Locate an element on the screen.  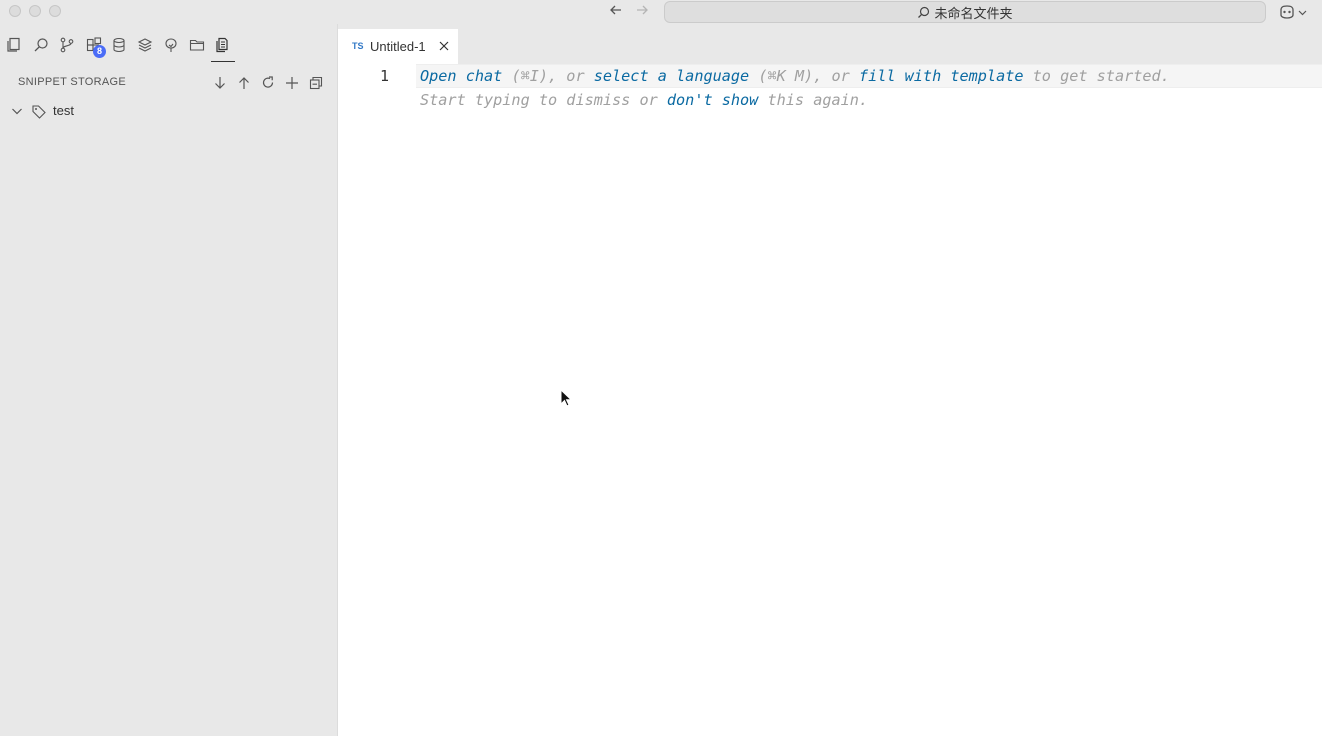
extensions-badge: 8 is located at coordinates (99, 51).